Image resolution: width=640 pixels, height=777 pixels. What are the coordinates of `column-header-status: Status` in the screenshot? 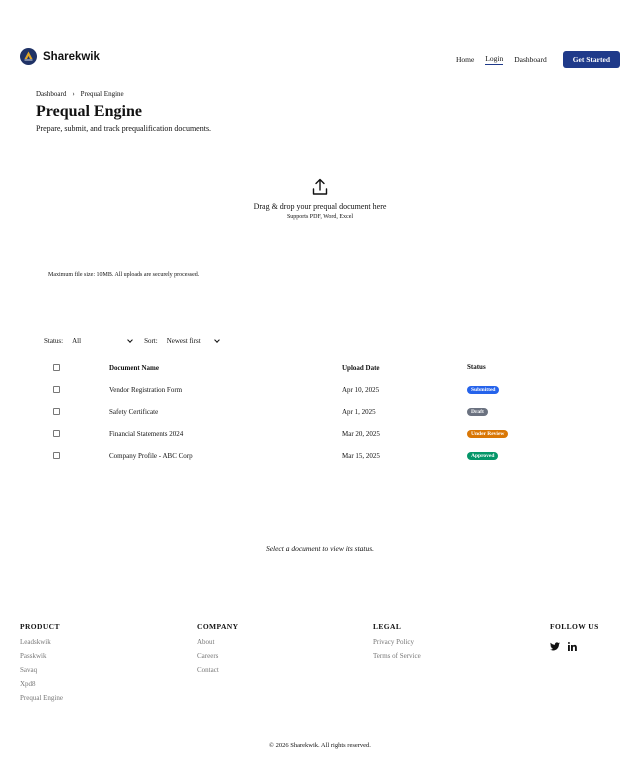 It's located at (476, 367).